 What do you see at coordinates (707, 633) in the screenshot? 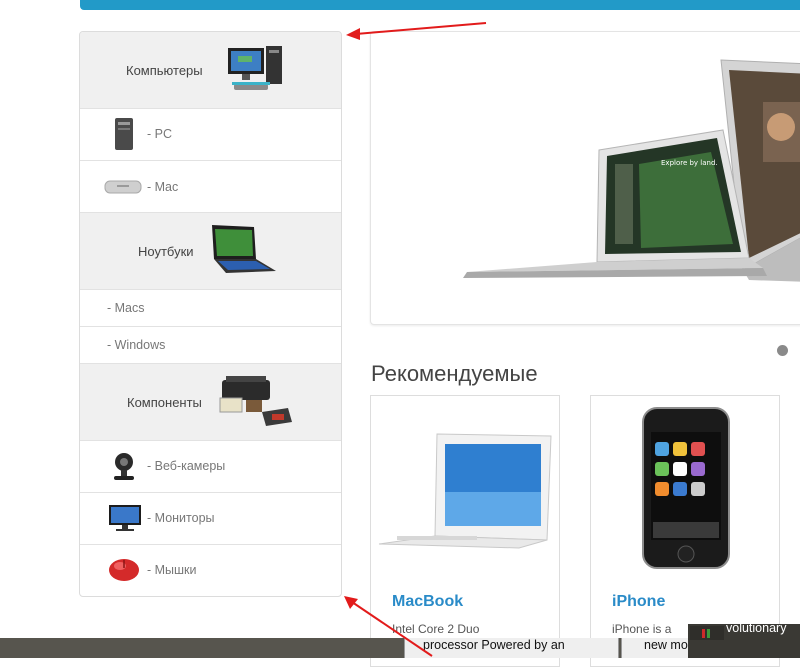
I see `system-tray-icon` at bounding box center [707, 633].